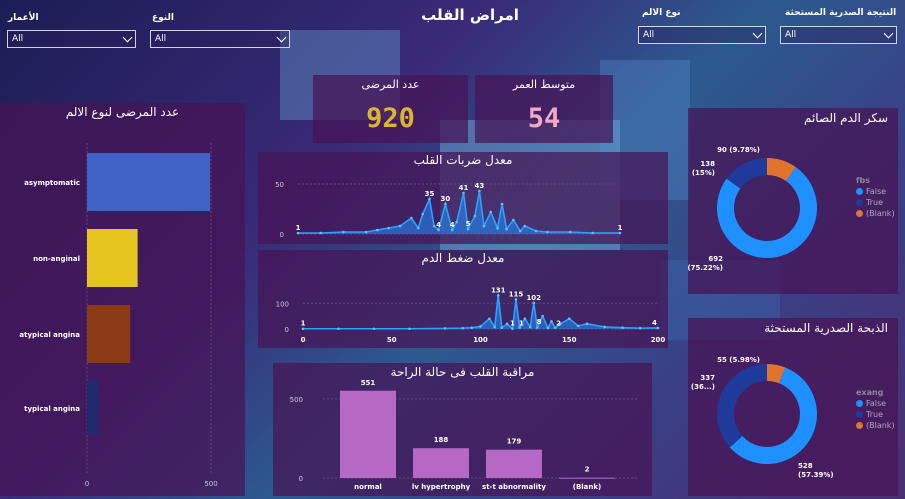 This screenshot has width=905, height=499. What do you see at coordinates (875, 213) in the screenshot?
I see `fbs-legend-blank: (Blank)` at bounding box center [875, 213].